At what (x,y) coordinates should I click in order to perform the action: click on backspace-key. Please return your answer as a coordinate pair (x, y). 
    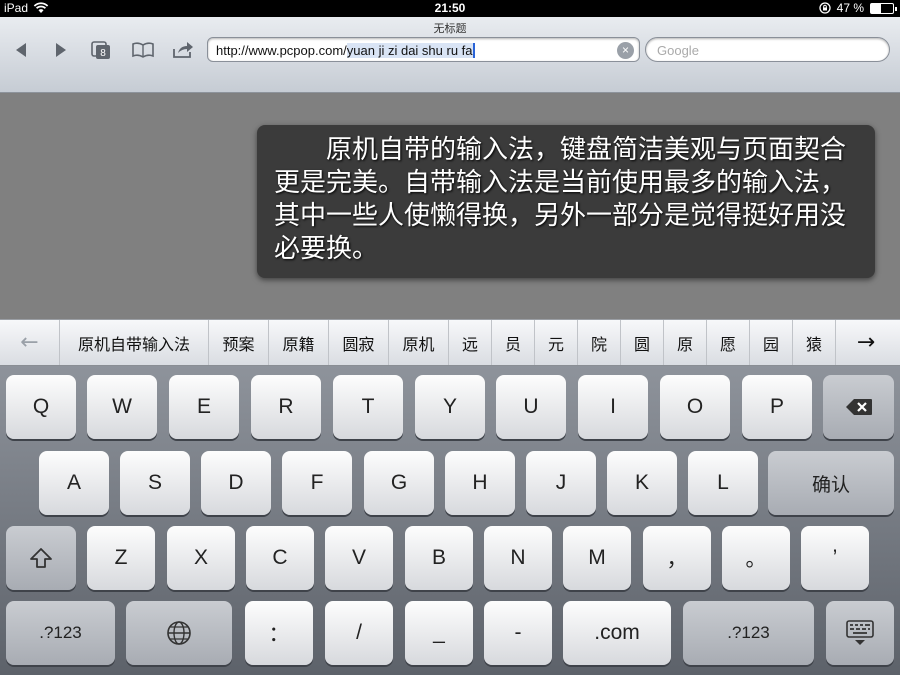
    Looking at the image, I should click on (858, 407).